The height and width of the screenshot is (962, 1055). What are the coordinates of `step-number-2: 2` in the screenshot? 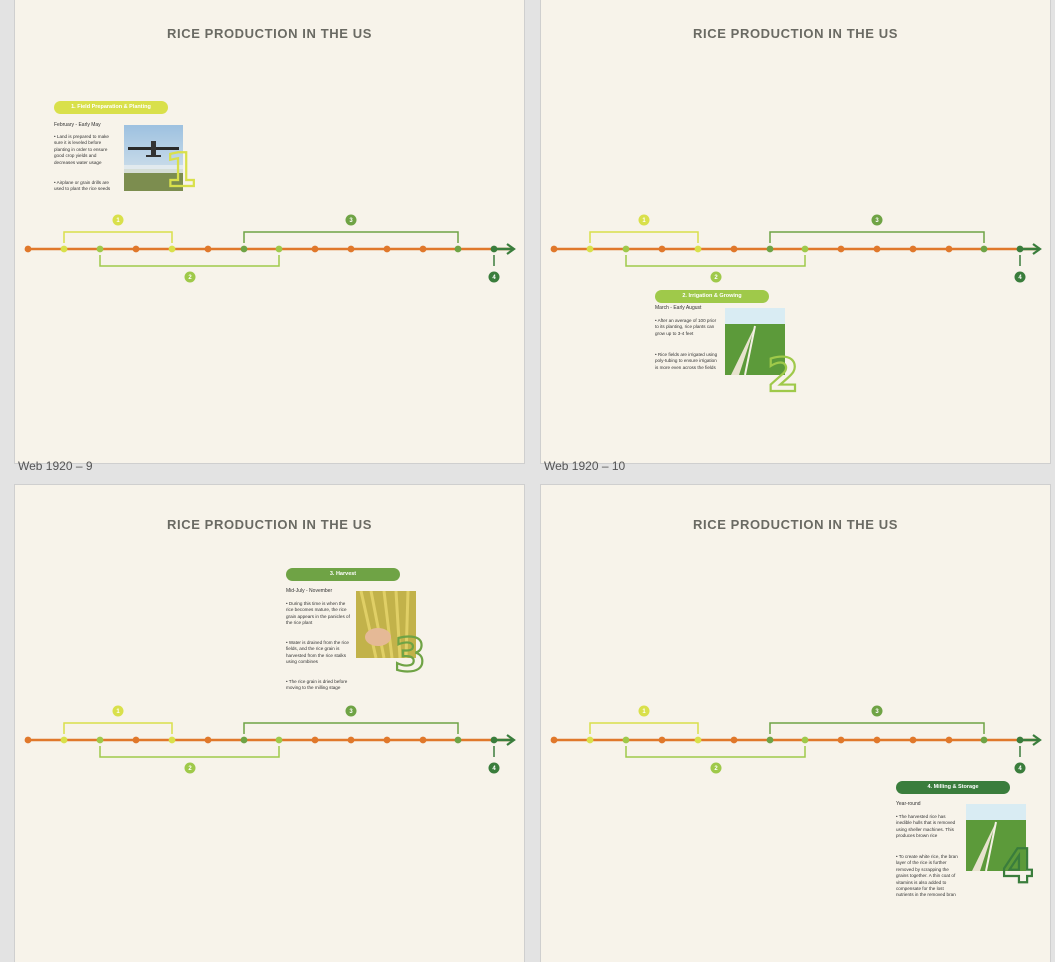 It's located at (783, 375).